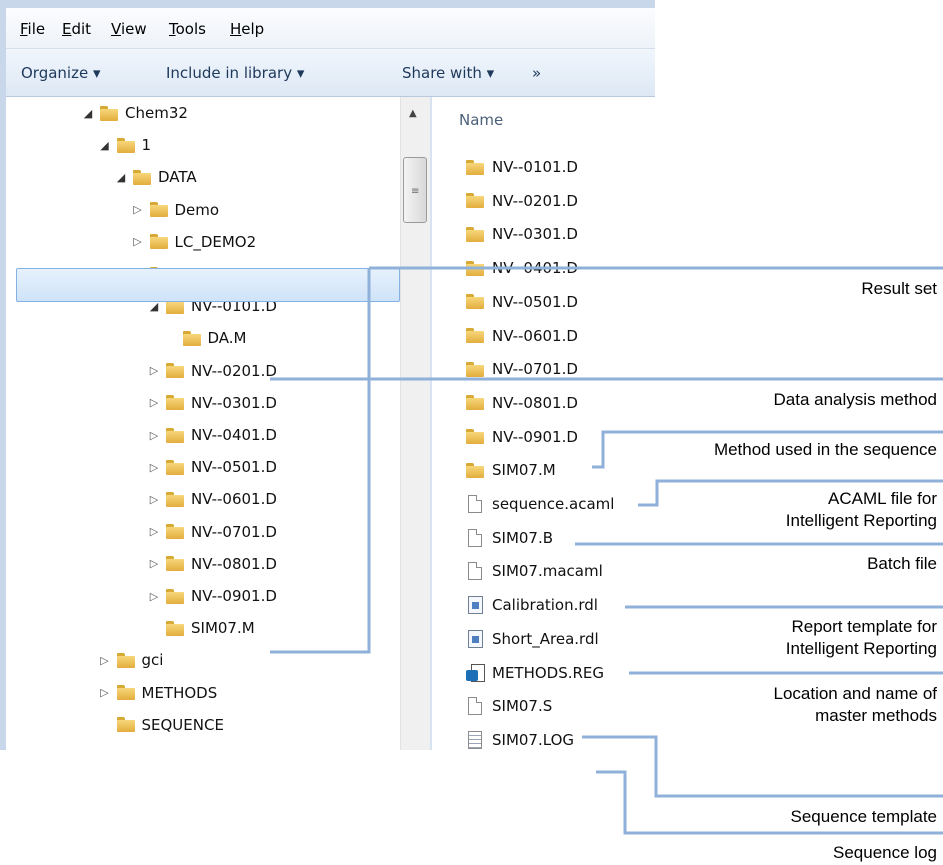  What do you see at coordinates (234, 370) in the screenshot?
I see `tree-item-label: NV--0201.D` at bounding box center [234, 370].